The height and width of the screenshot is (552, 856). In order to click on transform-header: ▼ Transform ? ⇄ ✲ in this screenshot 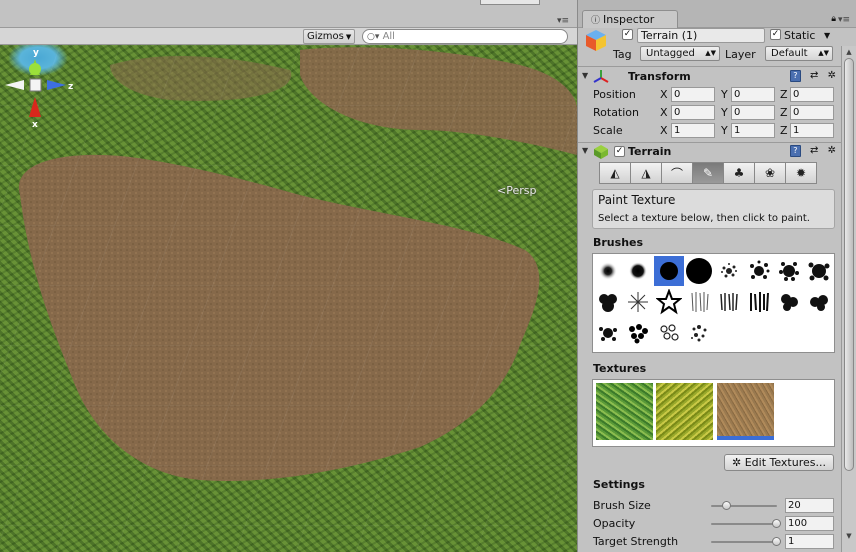, I will do `click(710, 77)`.